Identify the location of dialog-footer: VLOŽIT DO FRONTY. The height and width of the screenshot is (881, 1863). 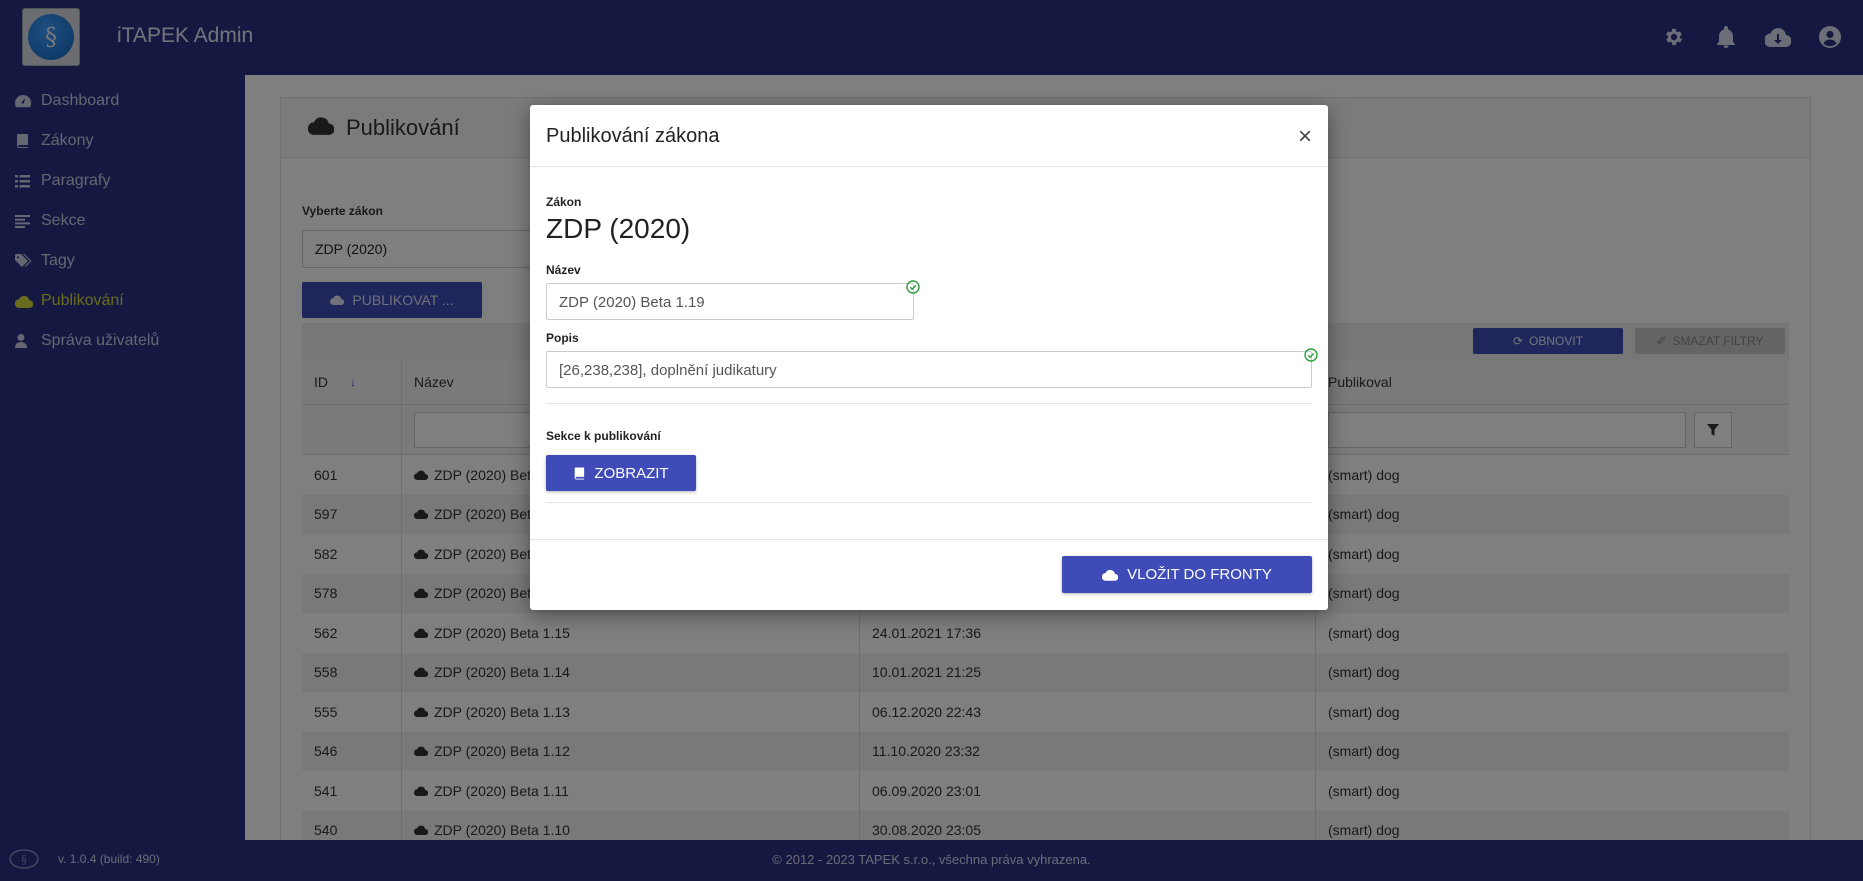
(929, 574).